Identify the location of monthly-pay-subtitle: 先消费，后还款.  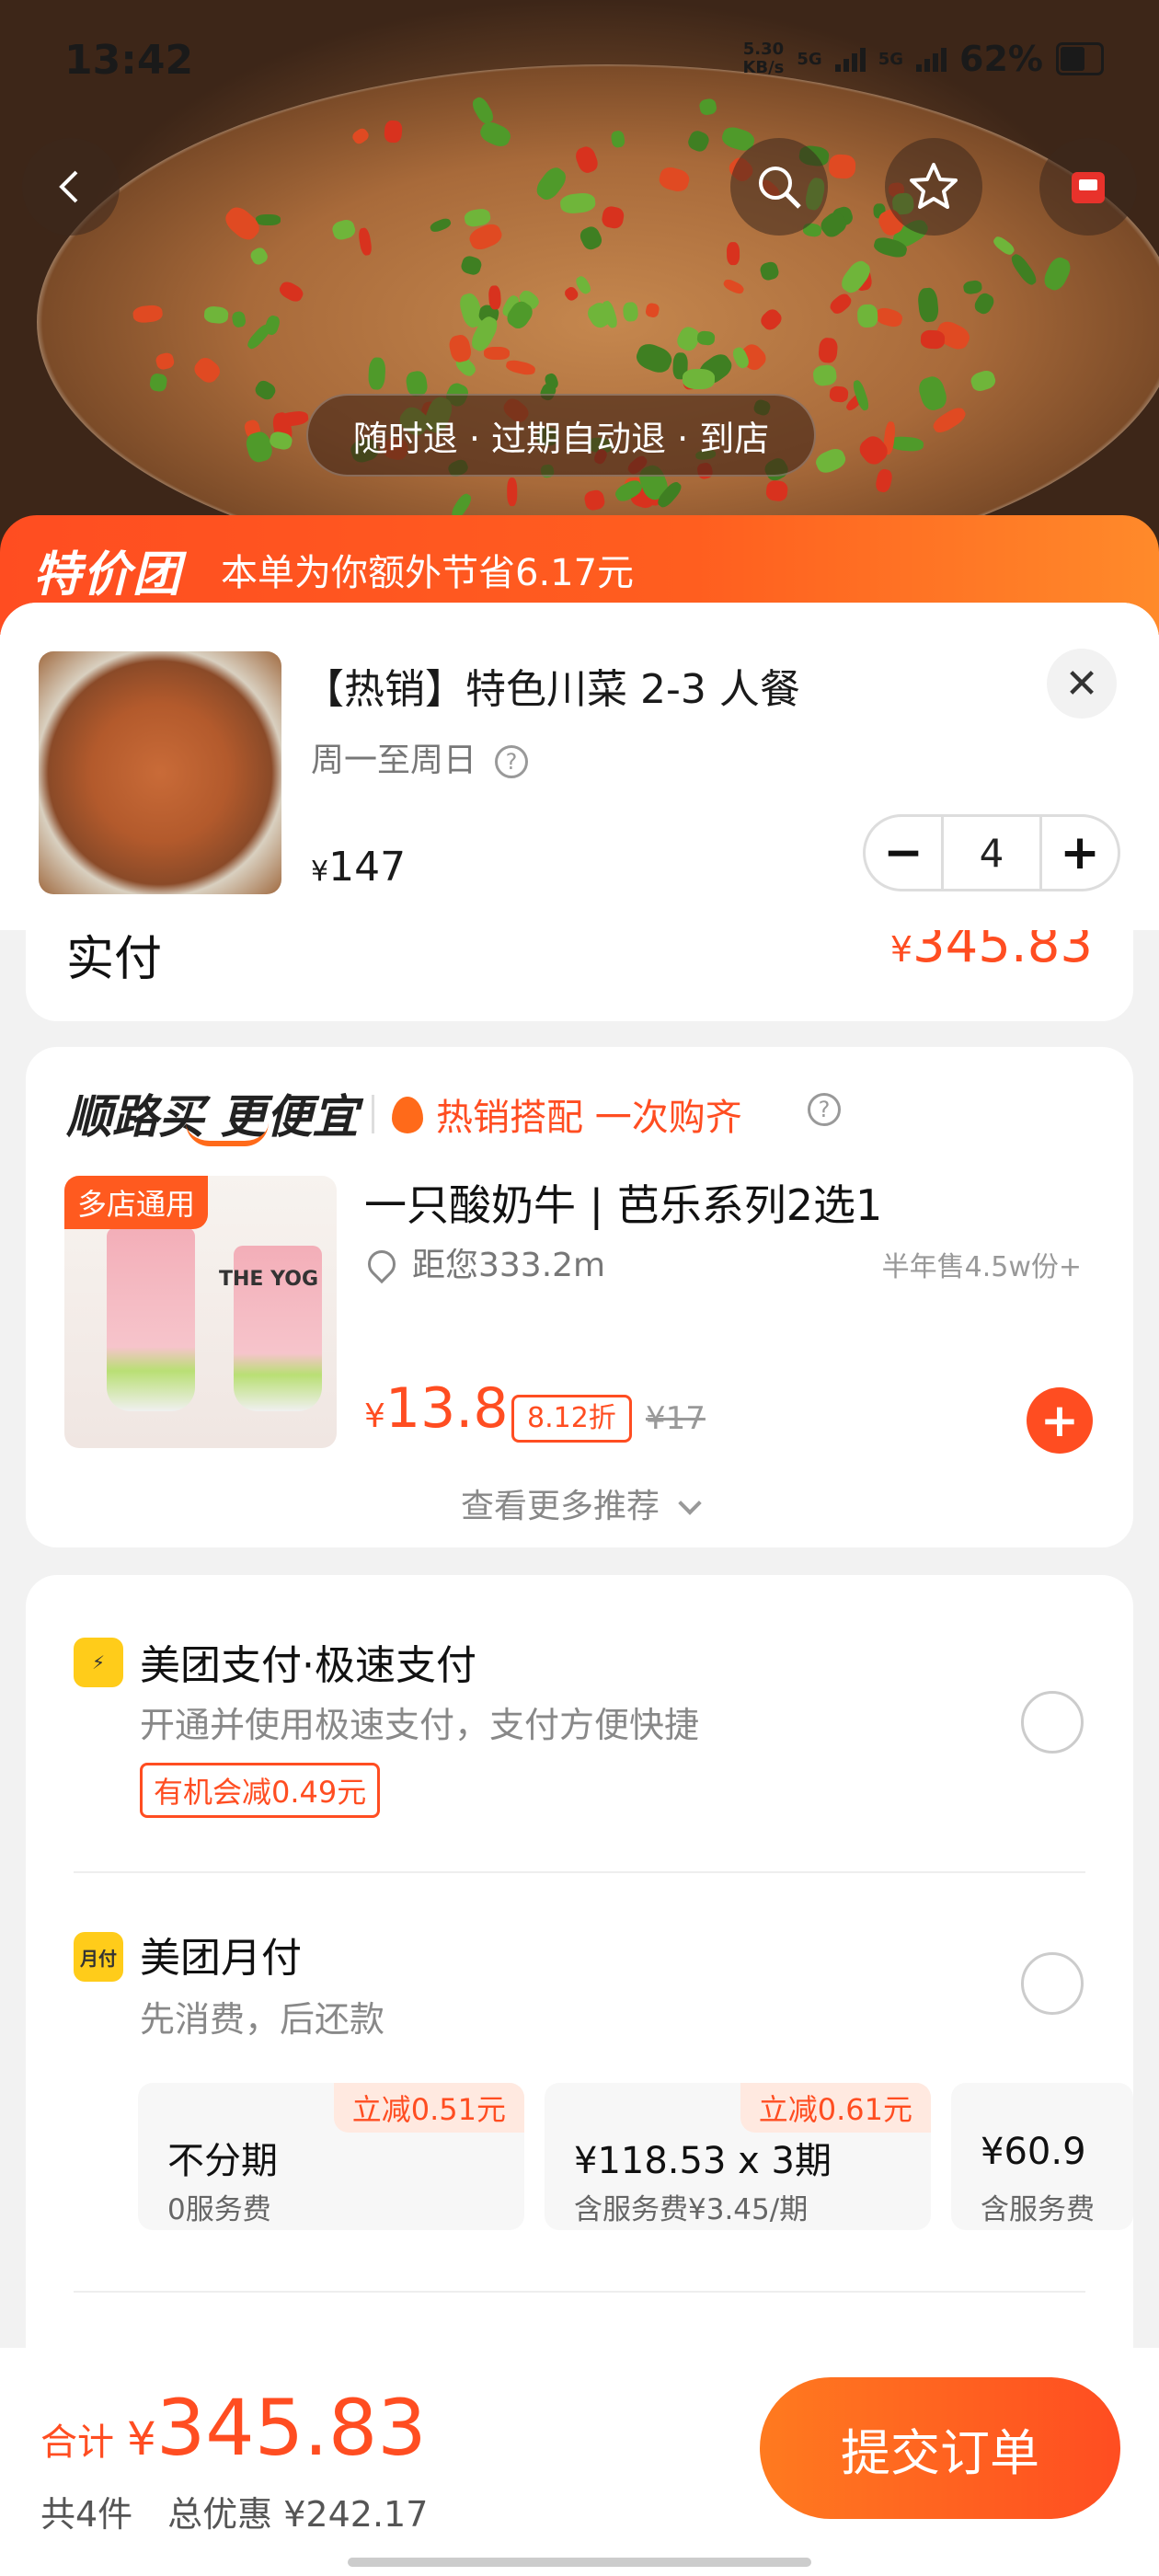
(262, 2020).